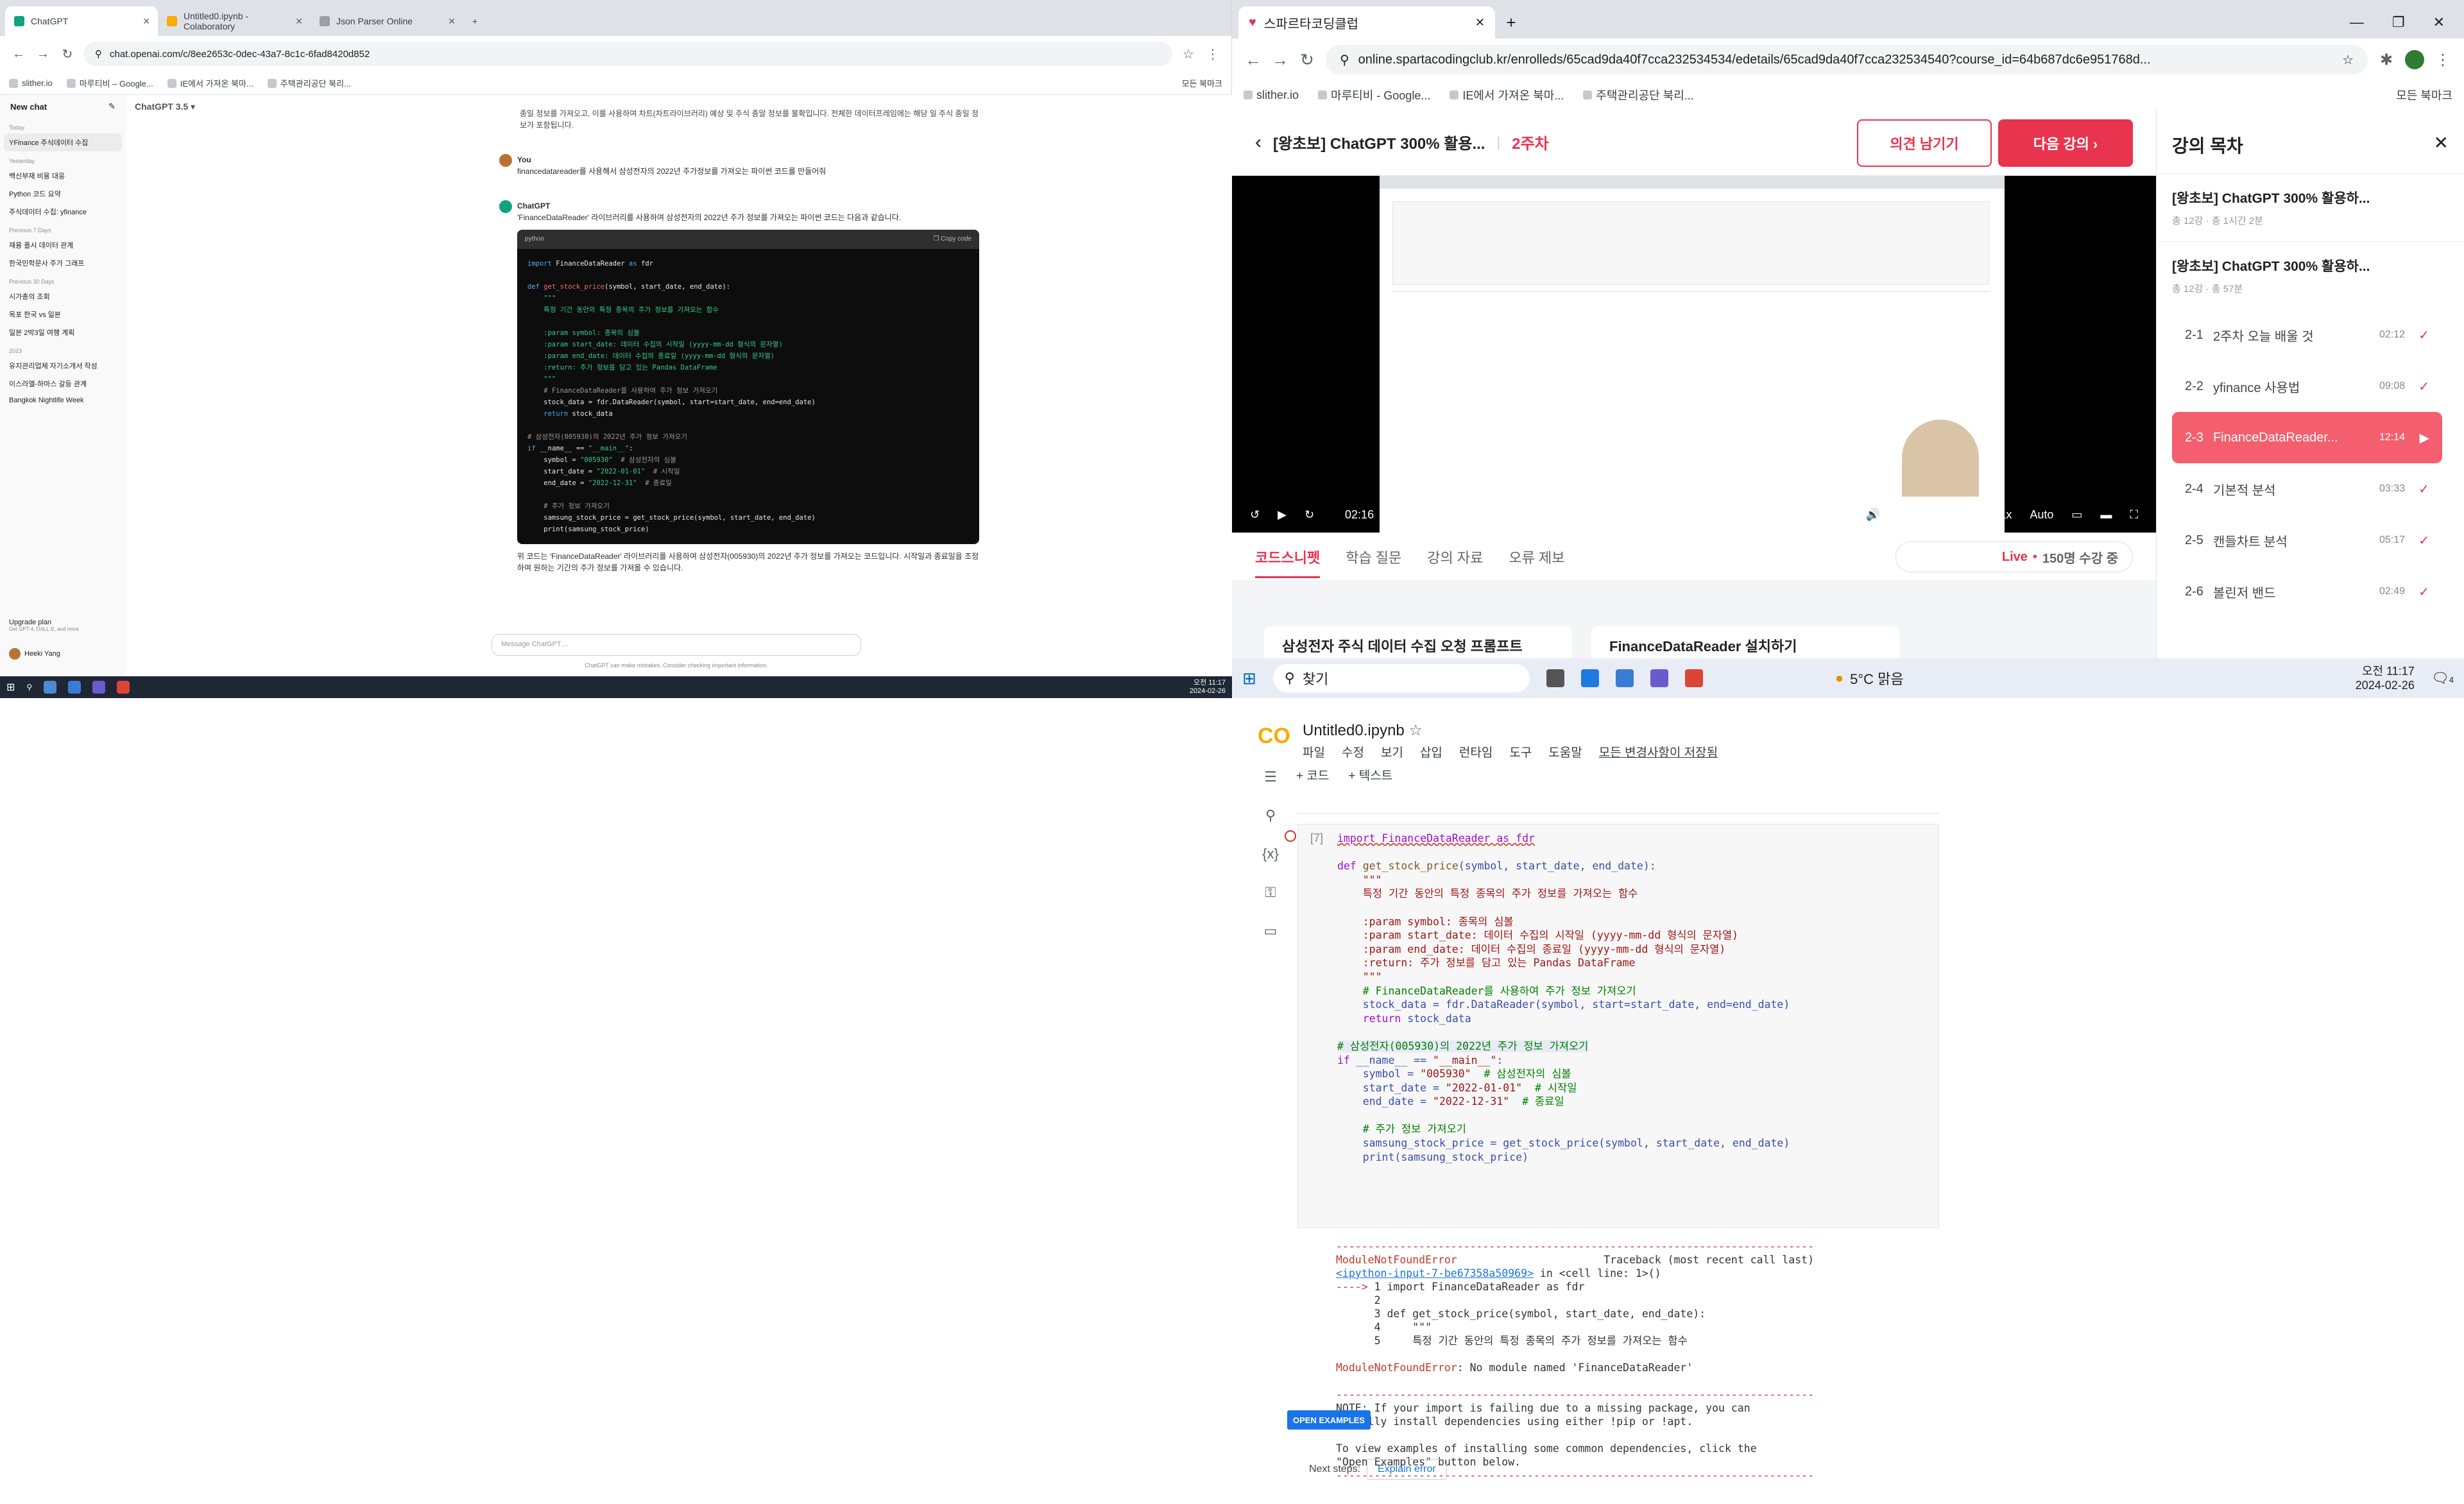 The image size is (2464, 1504). What do you see at coordinates (44, 625) in the screenshot?
I see `upgrade-plan: Upgrade plan Get GPT-4, DALL·E, and more` at bounding box center [44, 625].